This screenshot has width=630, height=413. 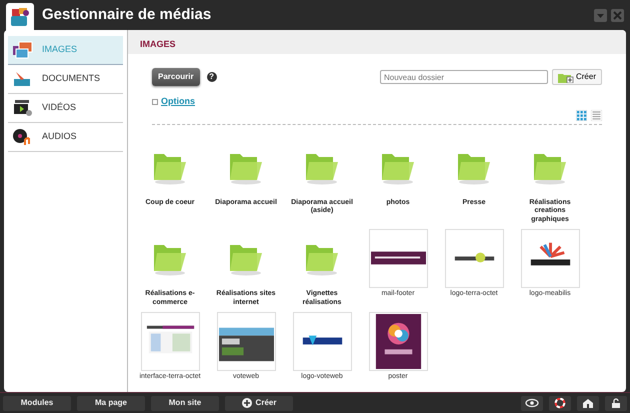 What do you see at coordinates (111, 403) in the screenshot?
I see `toolbar-button: Ma page` at bounding box center [111, 403].